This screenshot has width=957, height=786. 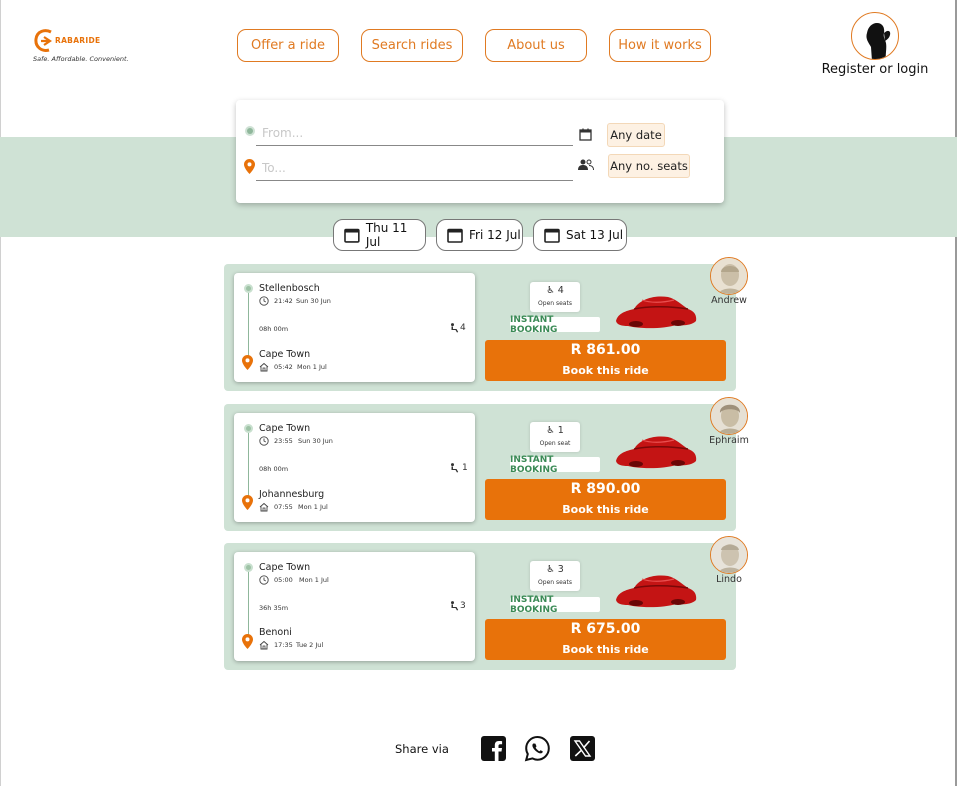 I want to click on depart-time: 21:42, so click(x=283, y=301).